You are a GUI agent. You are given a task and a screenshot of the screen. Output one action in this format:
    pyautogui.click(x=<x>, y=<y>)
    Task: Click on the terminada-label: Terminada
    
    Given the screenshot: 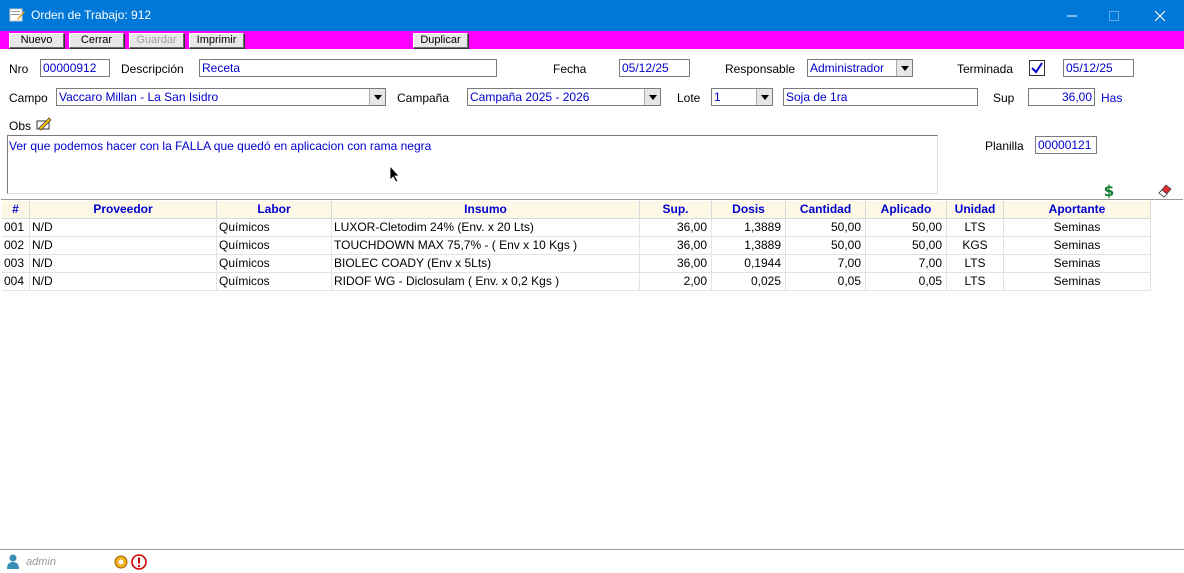 What is the action you would take?
    pyautogui.click(x=985, y=69)
    